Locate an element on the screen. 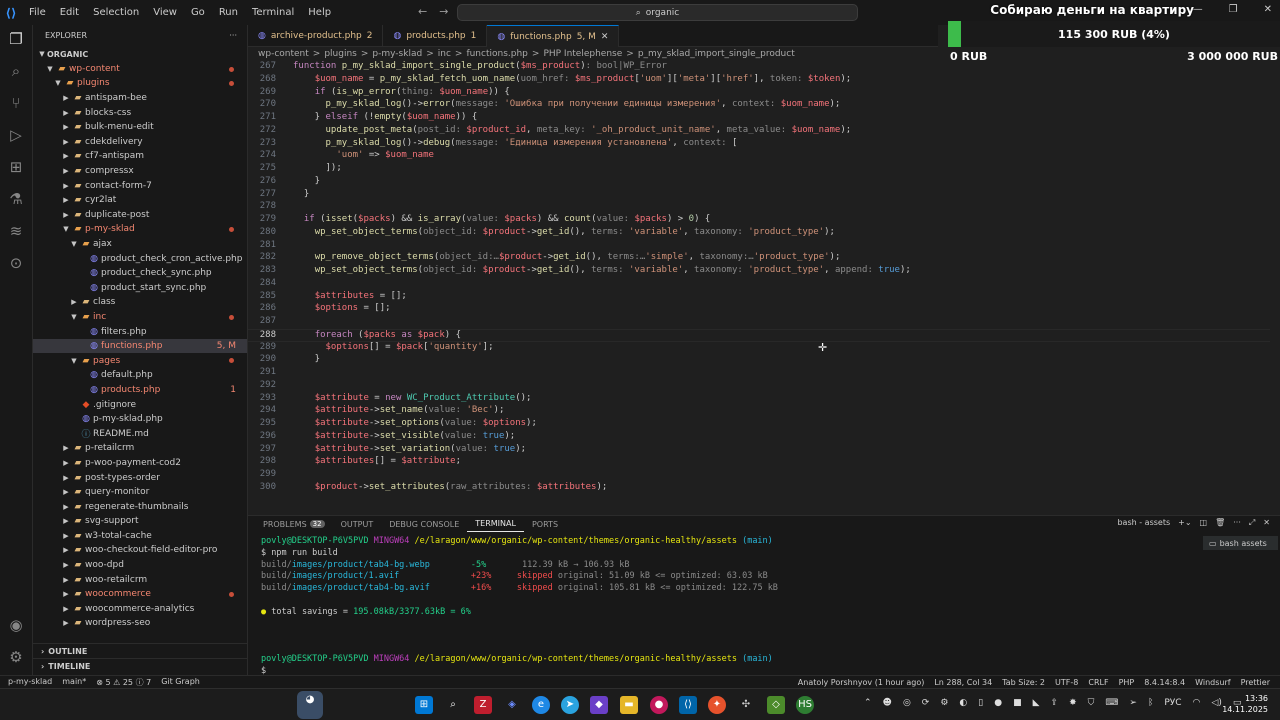 This screenshot has width=1280, height=720. remote-explorer-icon: ⊙ is located at coordinates (16, 263).